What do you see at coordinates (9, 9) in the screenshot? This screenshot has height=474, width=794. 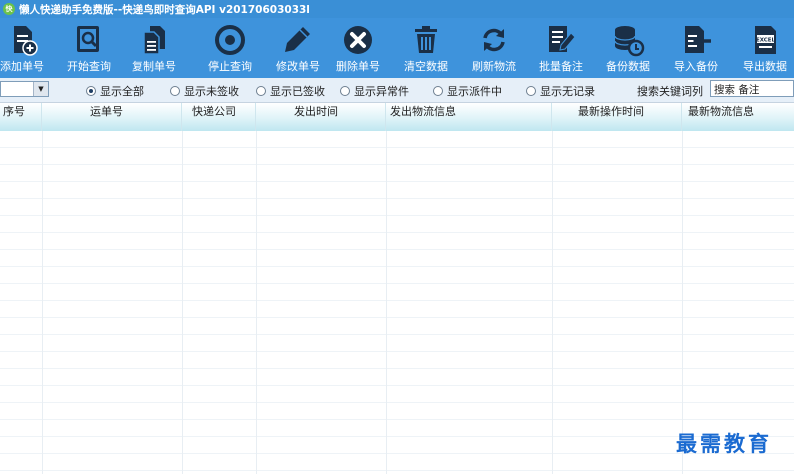 I see `app-logo-icon: 快` at bounding box center [9, 9].